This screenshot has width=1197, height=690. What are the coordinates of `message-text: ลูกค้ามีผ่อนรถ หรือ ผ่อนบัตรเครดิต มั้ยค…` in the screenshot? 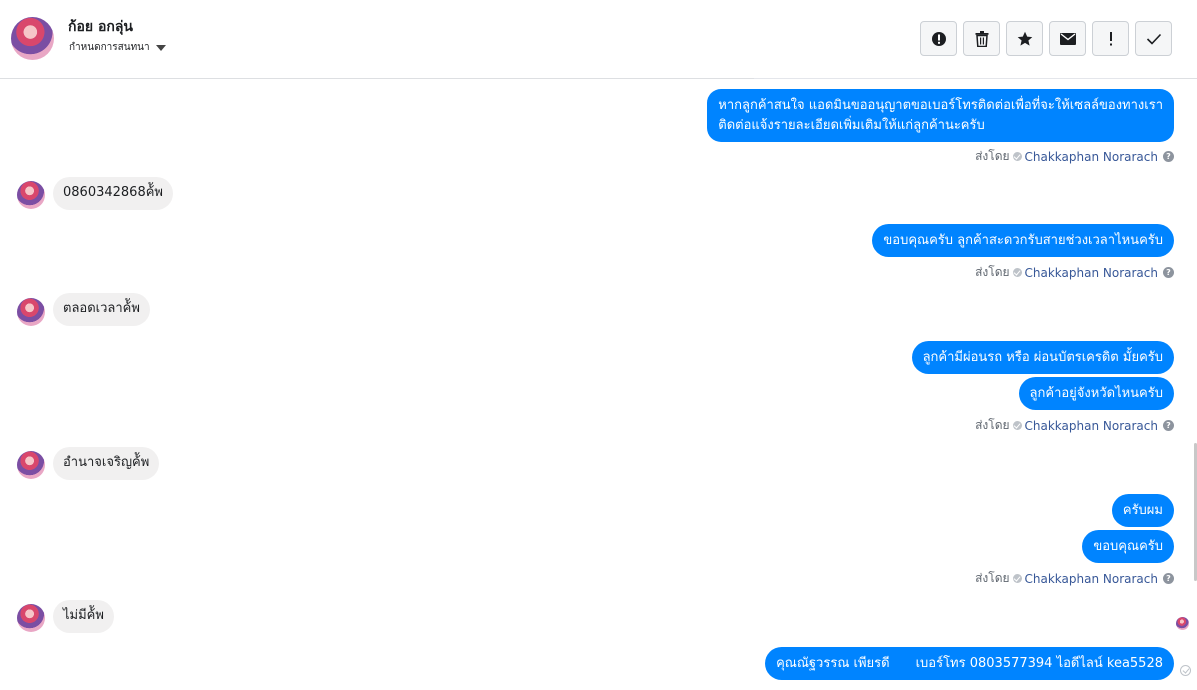 It's located at (1042, 357).